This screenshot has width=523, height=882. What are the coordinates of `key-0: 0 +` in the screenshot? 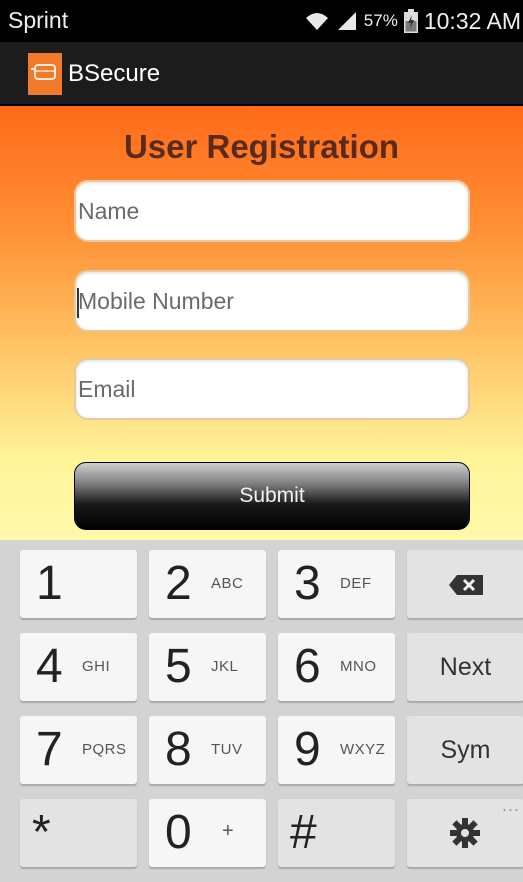 It's located at (207, 833).